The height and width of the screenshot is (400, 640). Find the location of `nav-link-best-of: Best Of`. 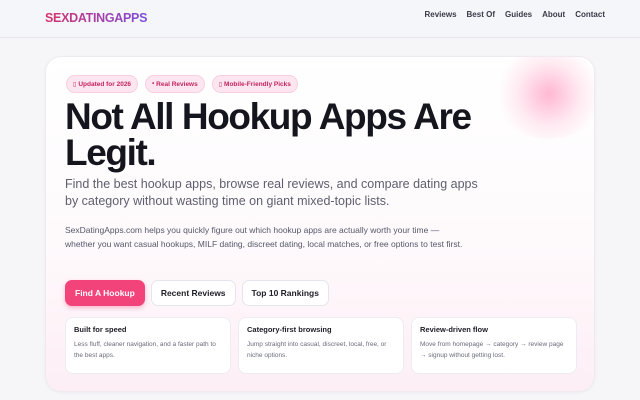

nav-link-best-of: Best Of is located at coordinates (481, 14).